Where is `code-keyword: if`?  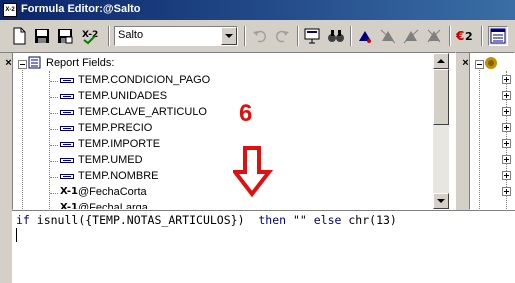 code-keyword: if is located at coordinates (26, 220).